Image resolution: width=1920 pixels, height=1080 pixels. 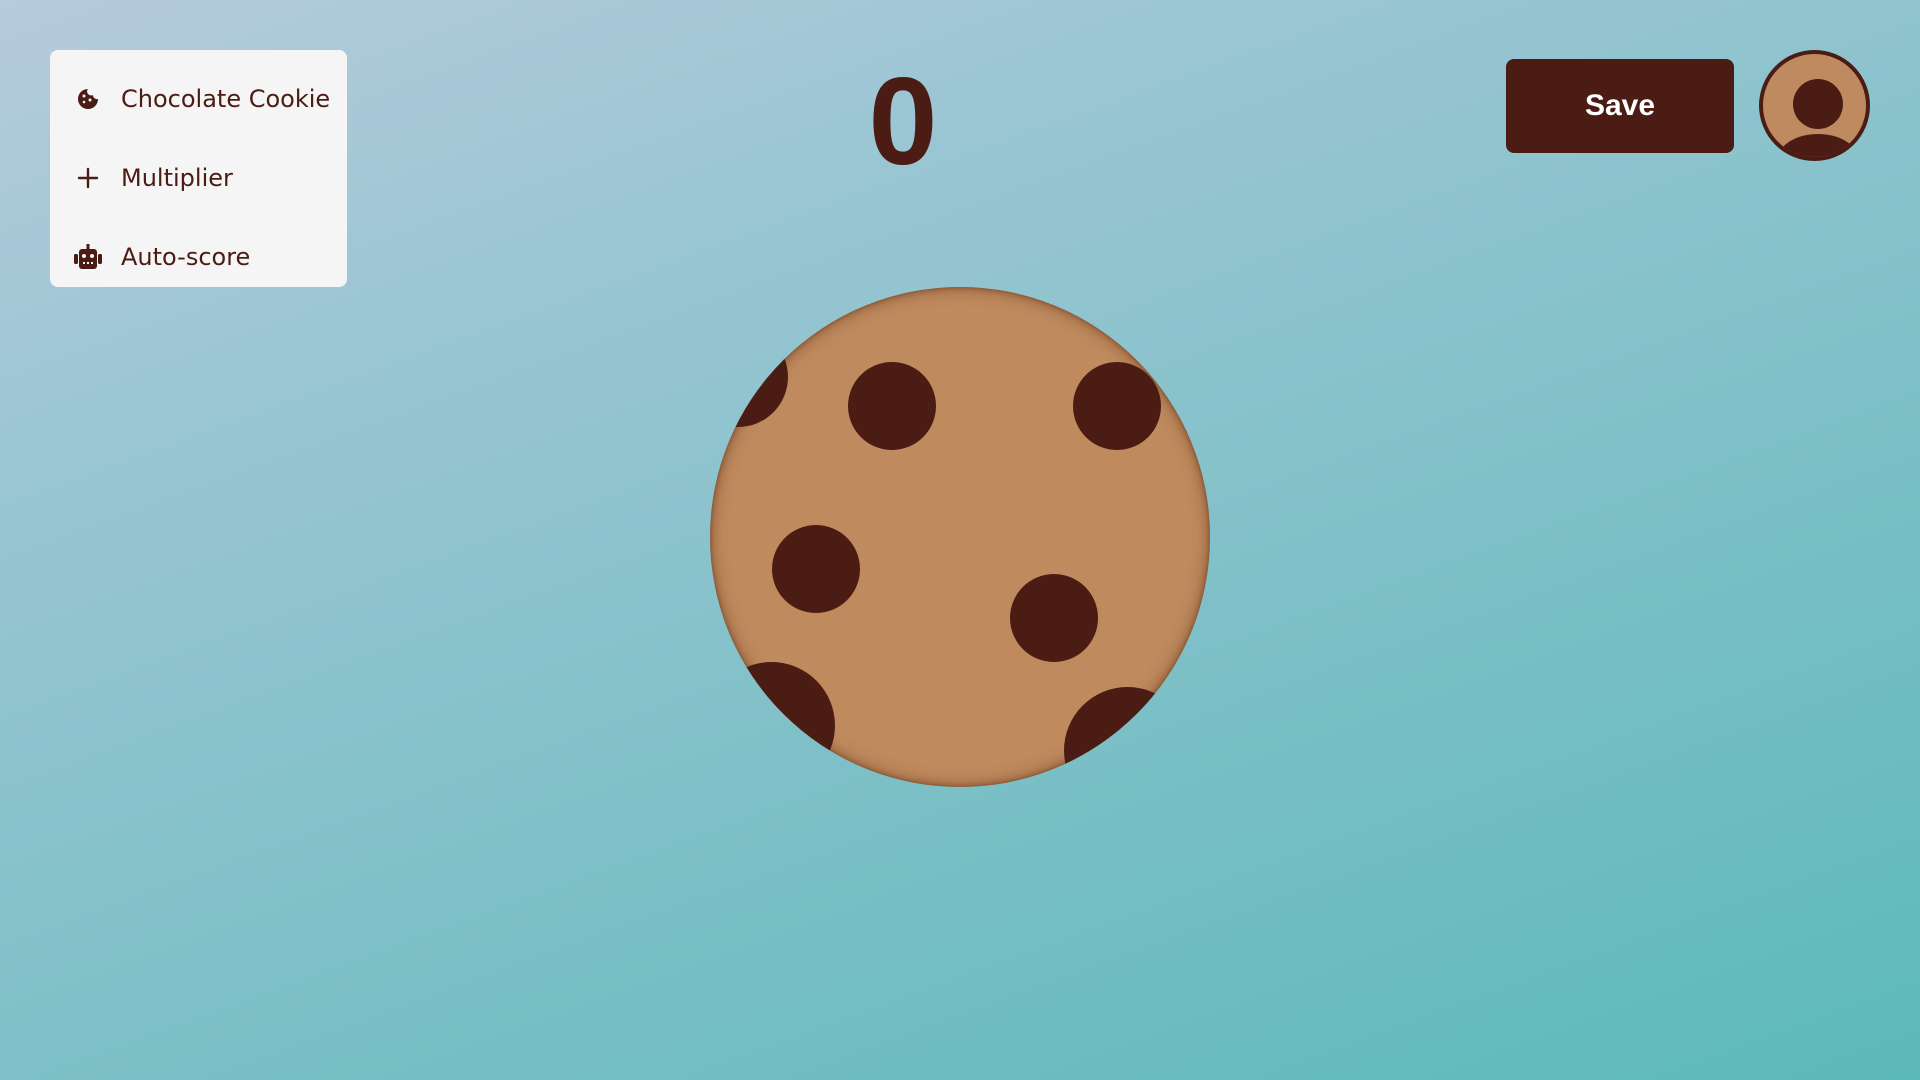 I want to click on user-avatar-icon, so click(x=1814, y=105).